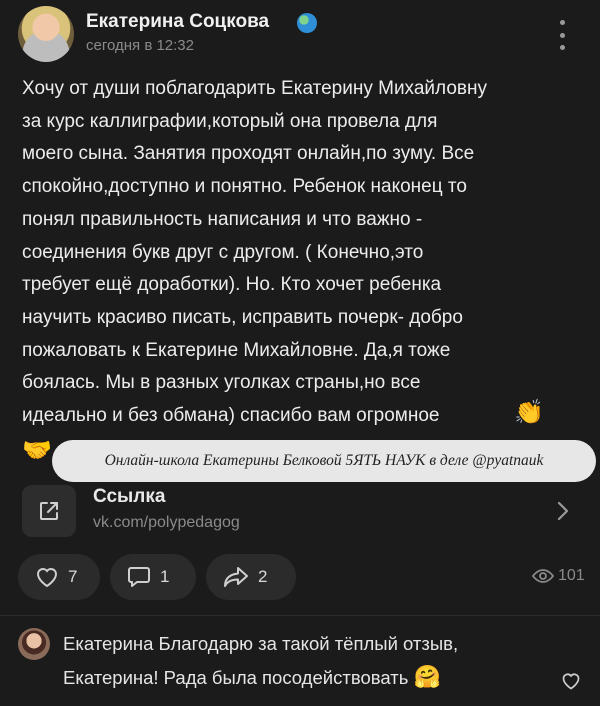  I want to click on share-button: 2, so click(251, 577).